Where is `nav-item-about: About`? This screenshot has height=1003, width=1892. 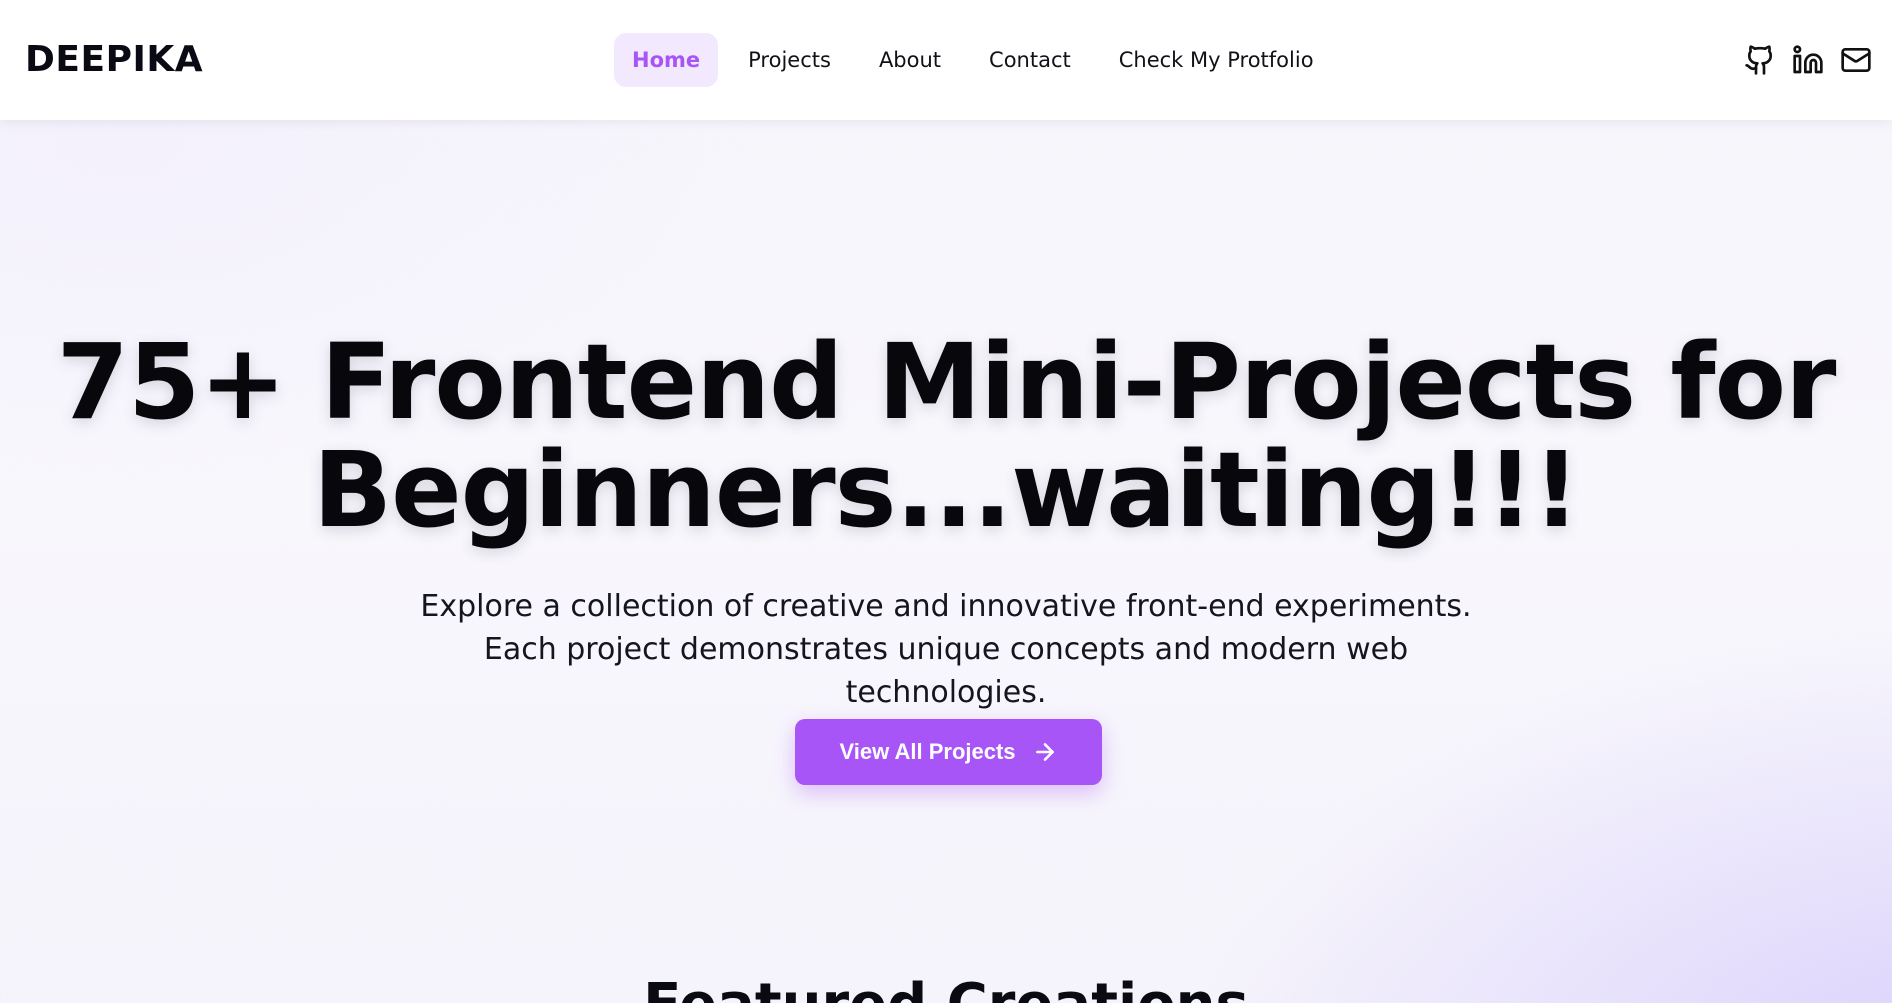
nav-item-about: About is located at coordinates (910, 60).